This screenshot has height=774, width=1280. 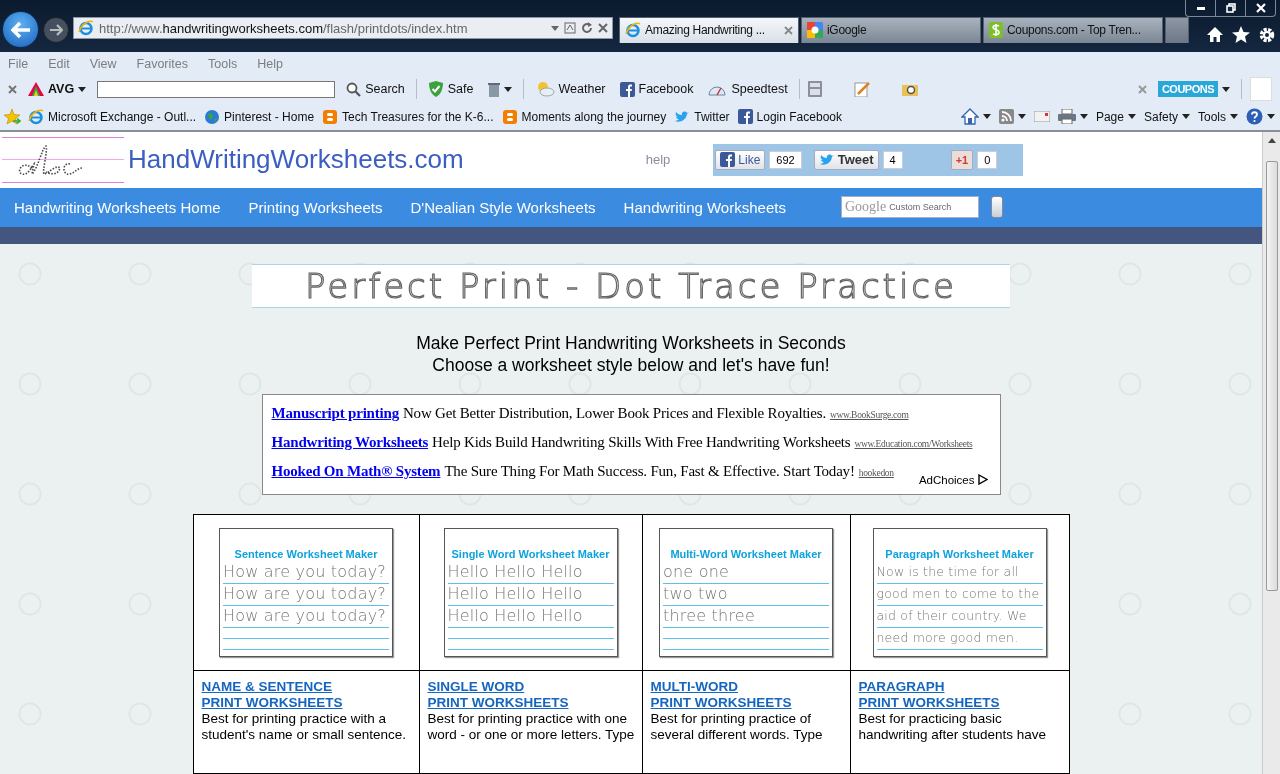 What do you see at coordinates (304, 735) in the screenshot?
I see `description-text: student's name or small sentence.` at bounding box center [304, 735].